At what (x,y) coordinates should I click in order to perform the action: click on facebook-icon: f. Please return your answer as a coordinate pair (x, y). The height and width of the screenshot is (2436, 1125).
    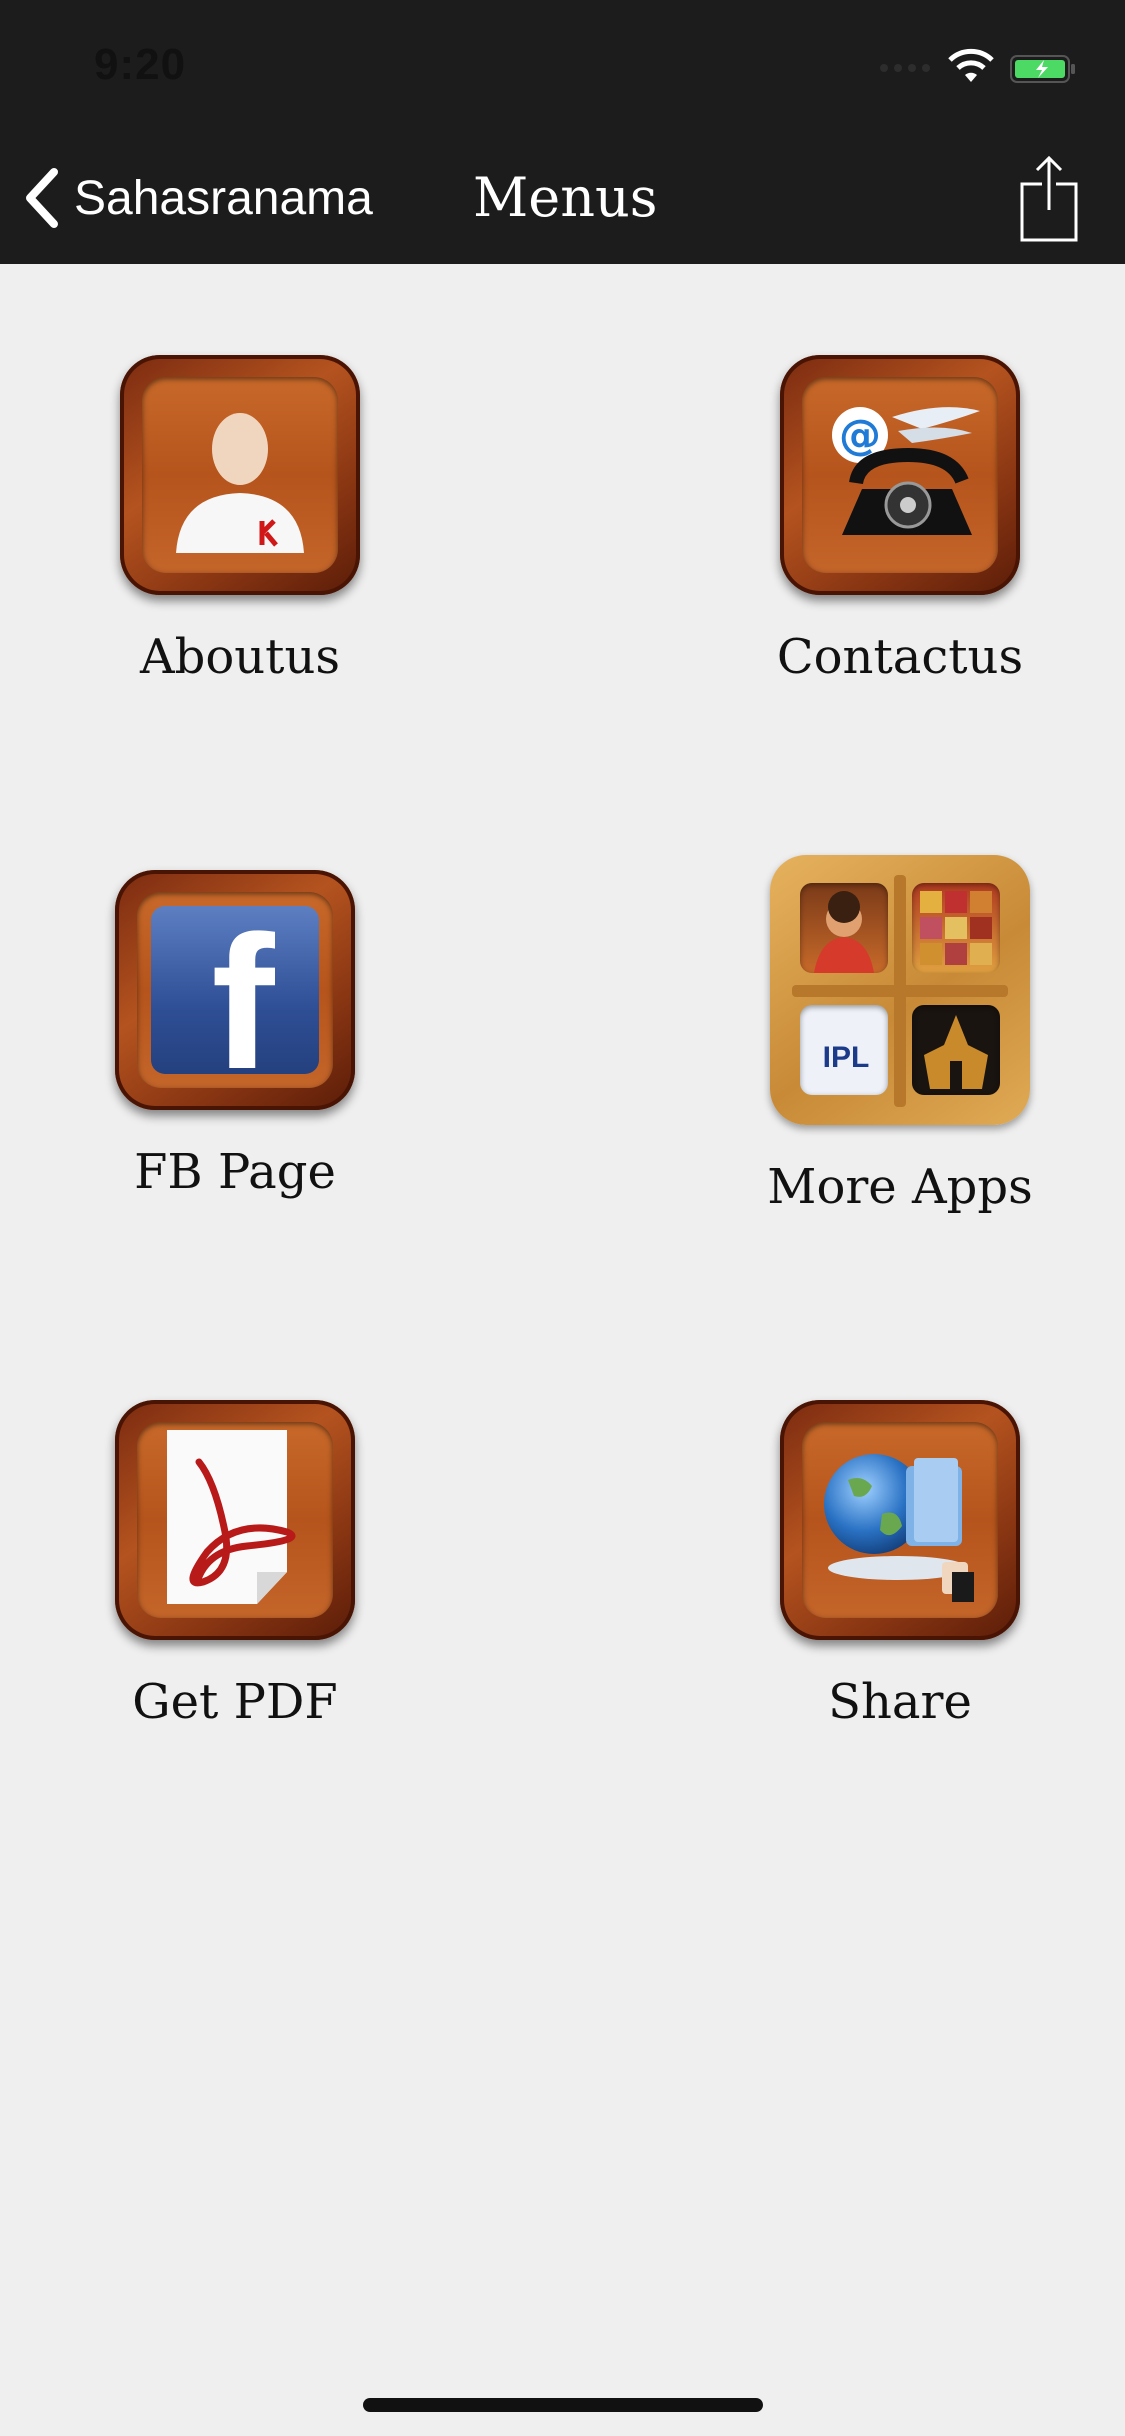
    Looking at the image, I should click on (235, 992).